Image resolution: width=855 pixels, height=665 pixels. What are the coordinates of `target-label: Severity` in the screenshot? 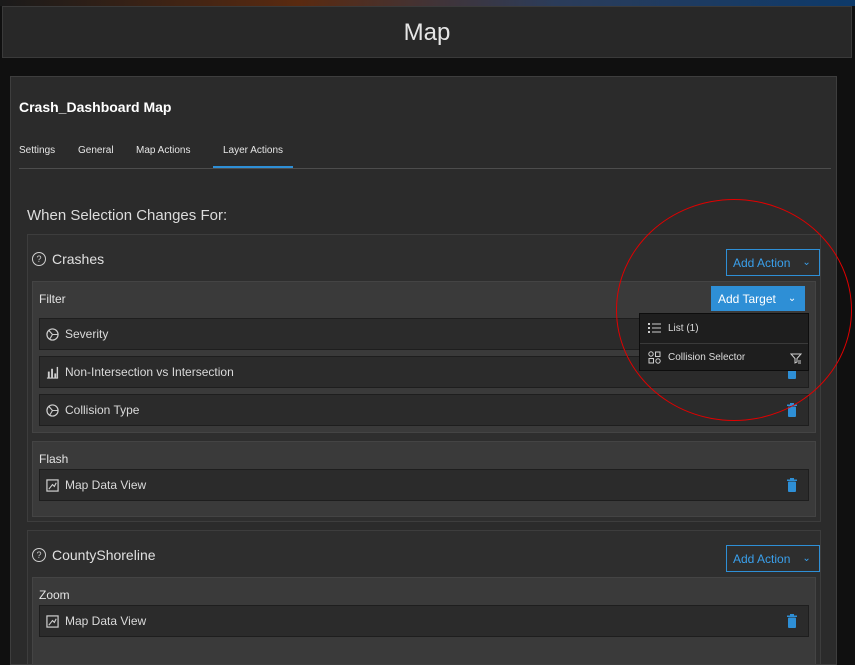 It's located at (87, 334).